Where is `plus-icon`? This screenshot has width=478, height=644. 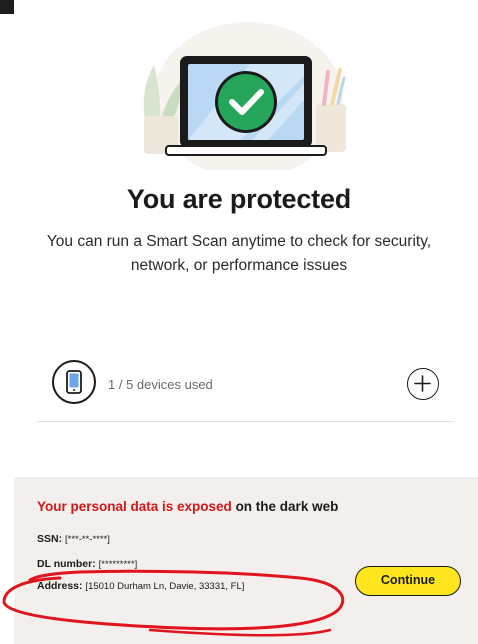 plus-icon is located at coordinates (422, 383).